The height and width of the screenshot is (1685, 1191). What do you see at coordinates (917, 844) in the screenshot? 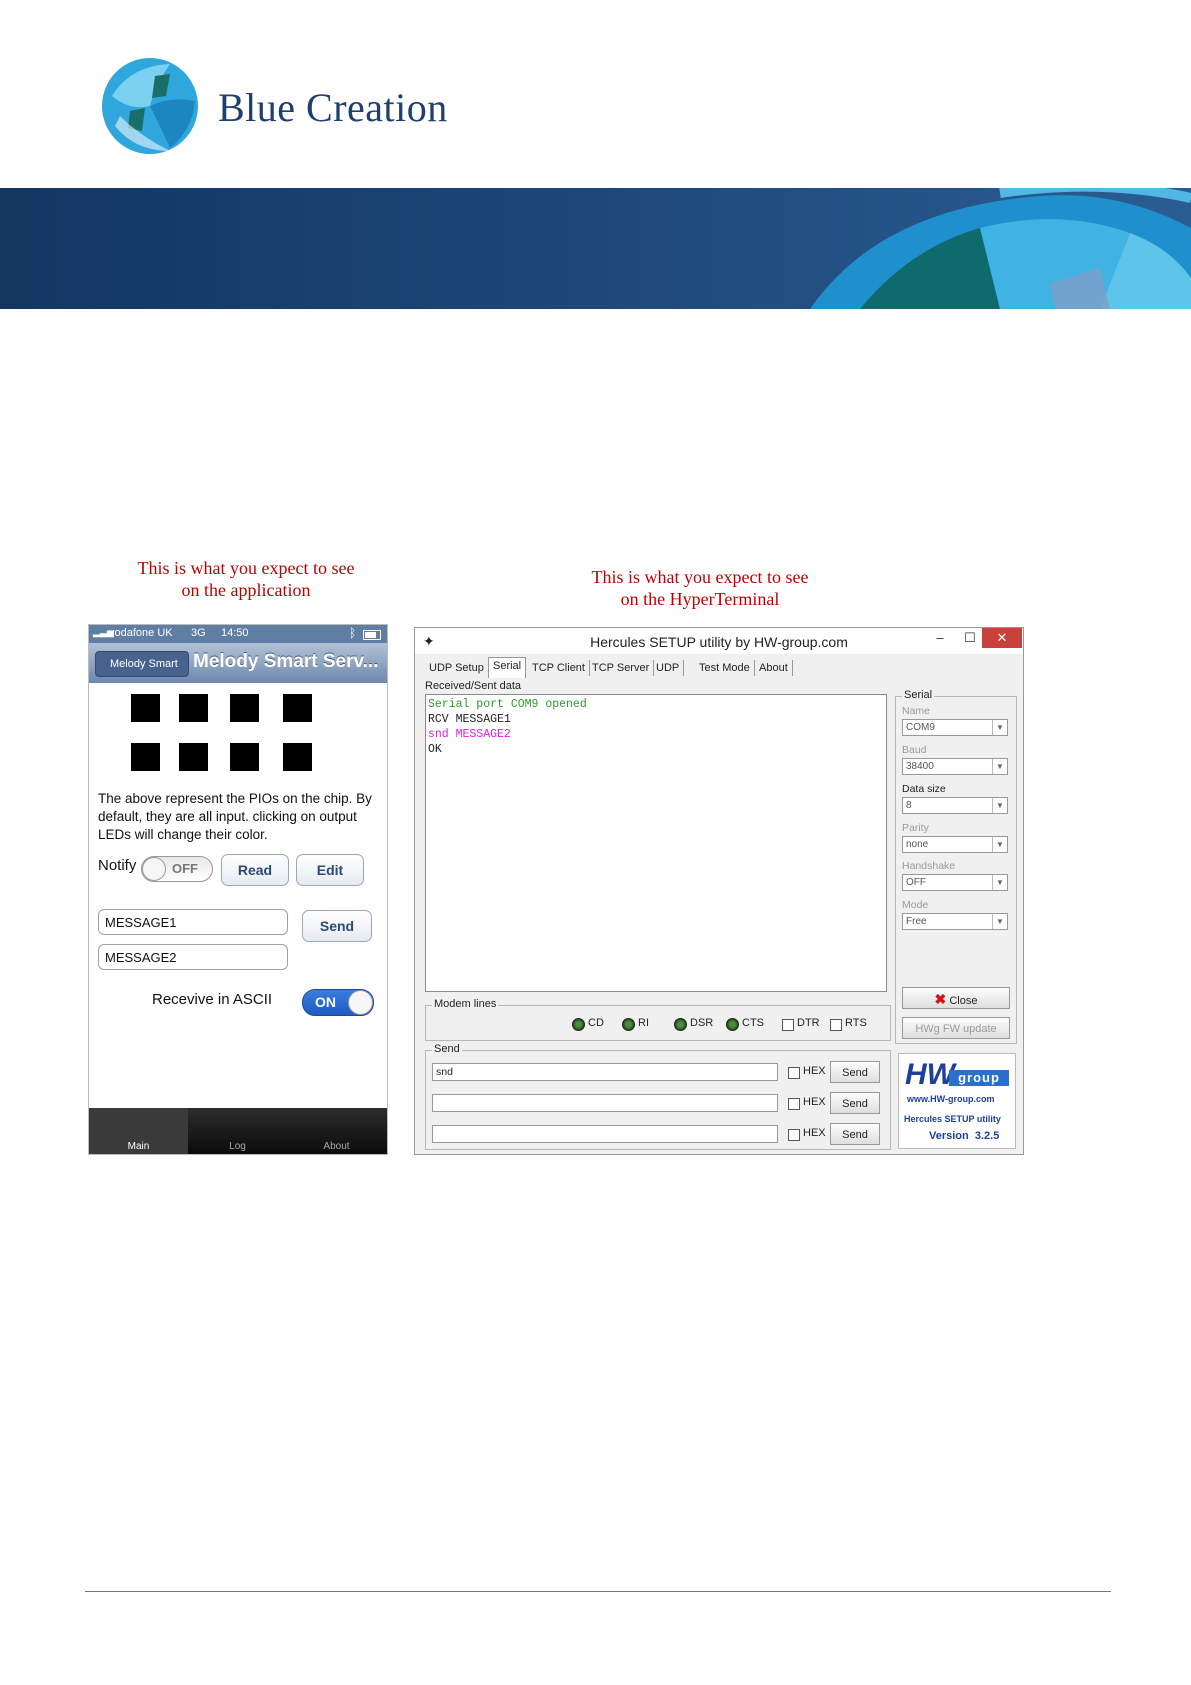
I see `parity-value: none` at bounding box center [917, 844].